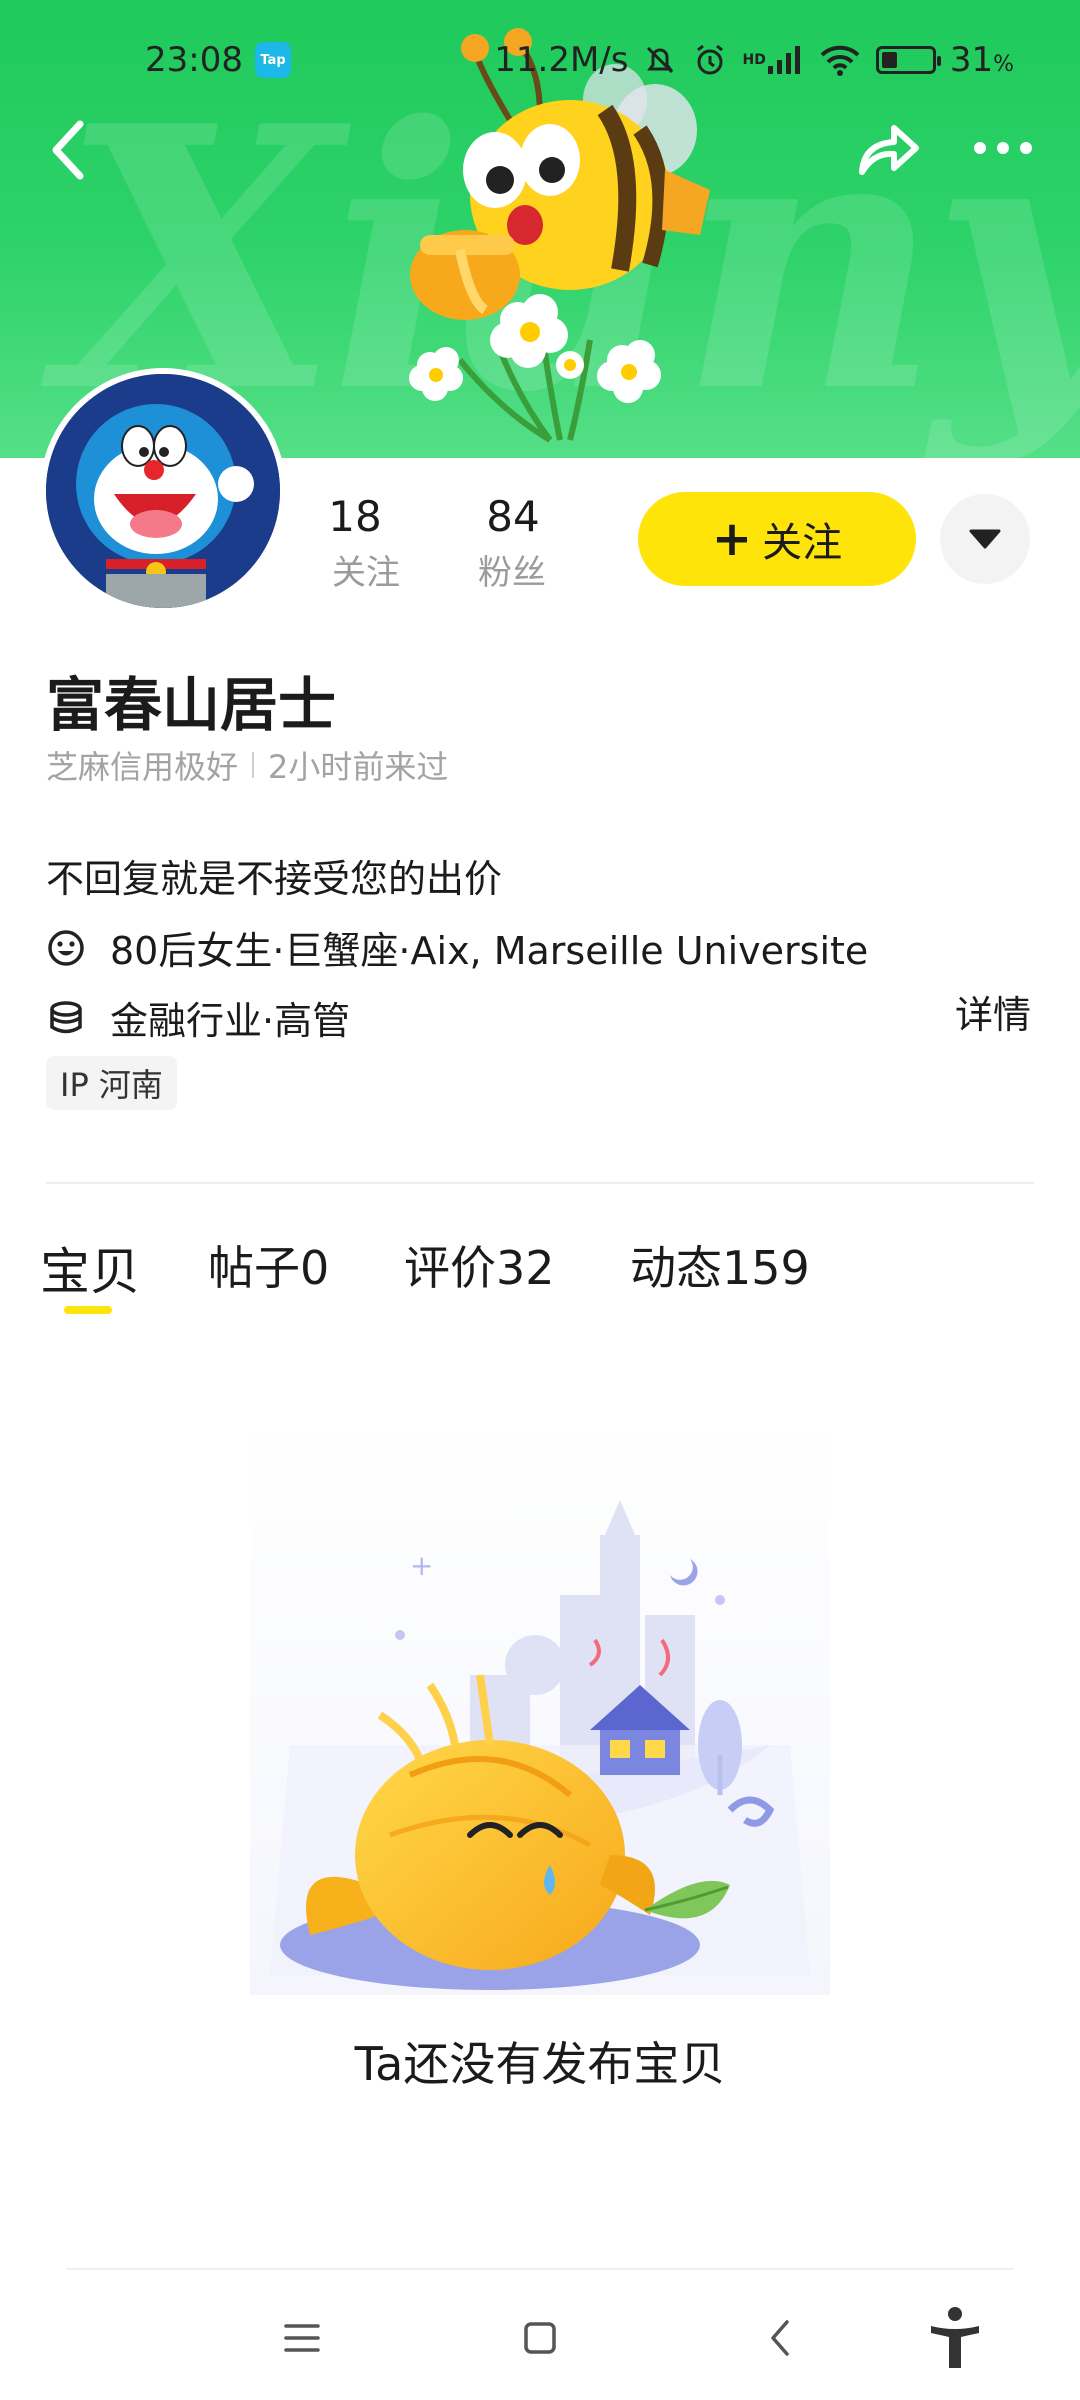 Image resolution: width=1080 pixels, height=2400 pixels. What do you see at coordinates (660, 60) in the screenshot?
I see `bell-muted-icon` at bounding box center [660, 60].